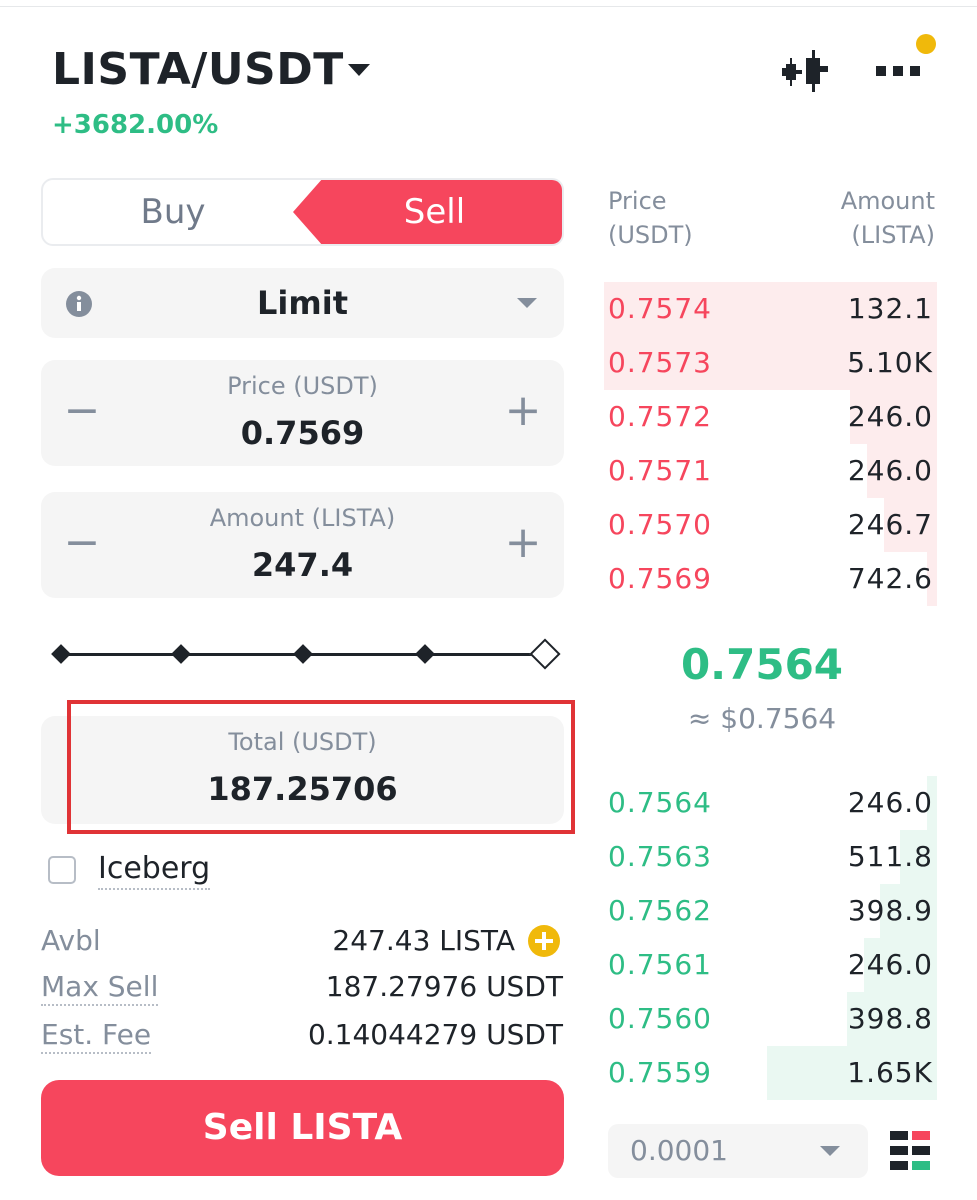 The width and height of the screenshot is (977, 1200). Describe the element at coordinates (770, 1073) in the screenshot. I see `bid-row: 0.7559 1.65K` at that location.